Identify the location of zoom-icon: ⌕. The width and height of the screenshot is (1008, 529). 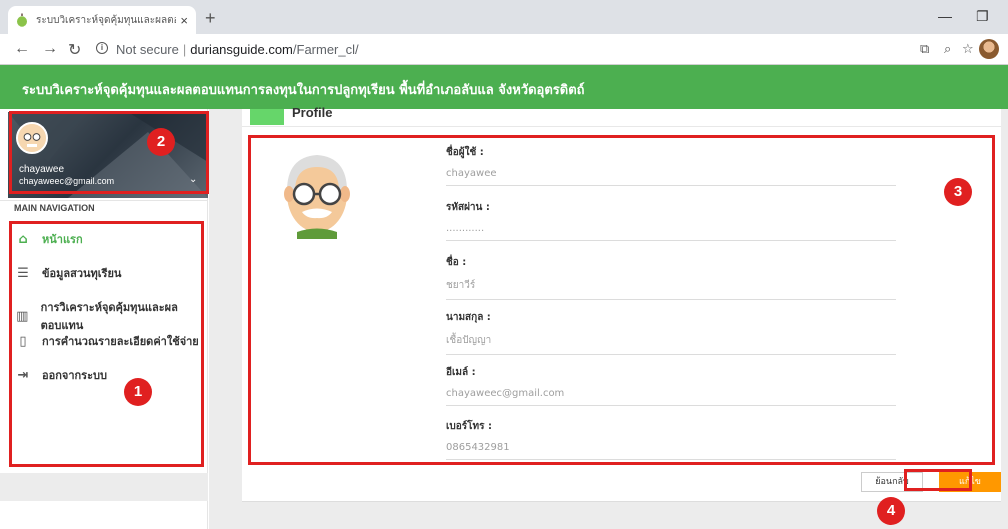
(947, 49).